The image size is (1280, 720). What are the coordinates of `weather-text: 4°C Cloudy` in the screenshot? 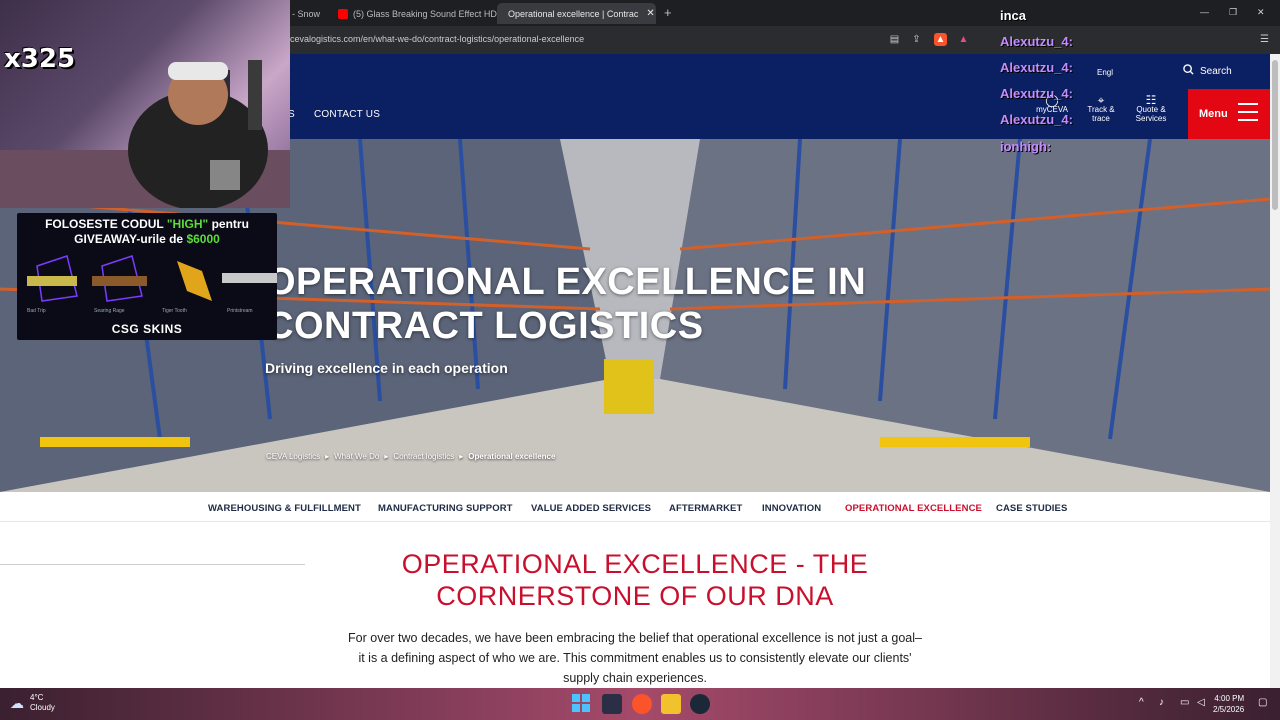 It's located at (42, 703).